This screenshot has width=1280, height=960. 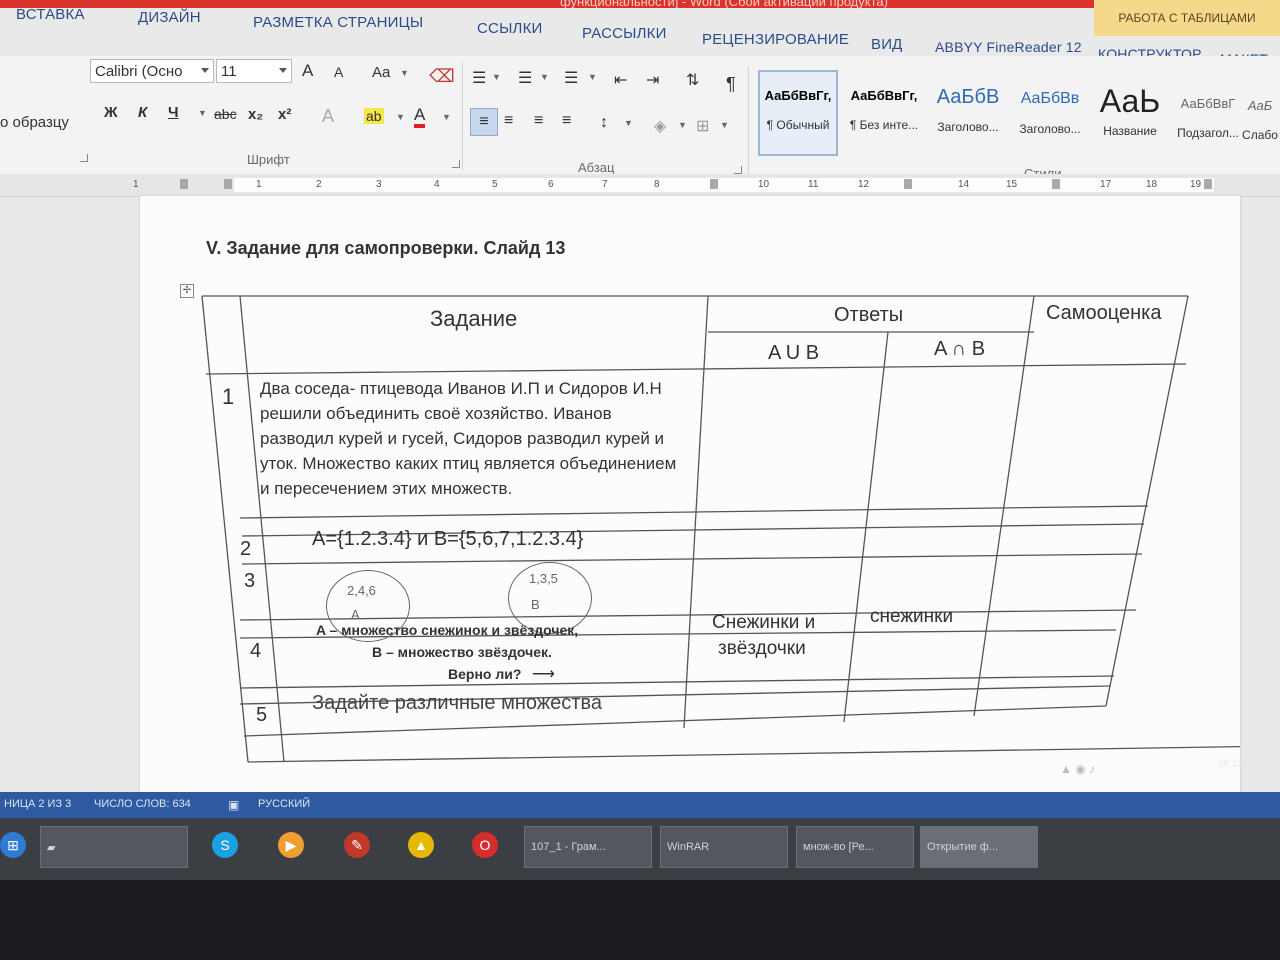 I want to click on taskbar-explorer: ▰, so click(x=114, y=847).